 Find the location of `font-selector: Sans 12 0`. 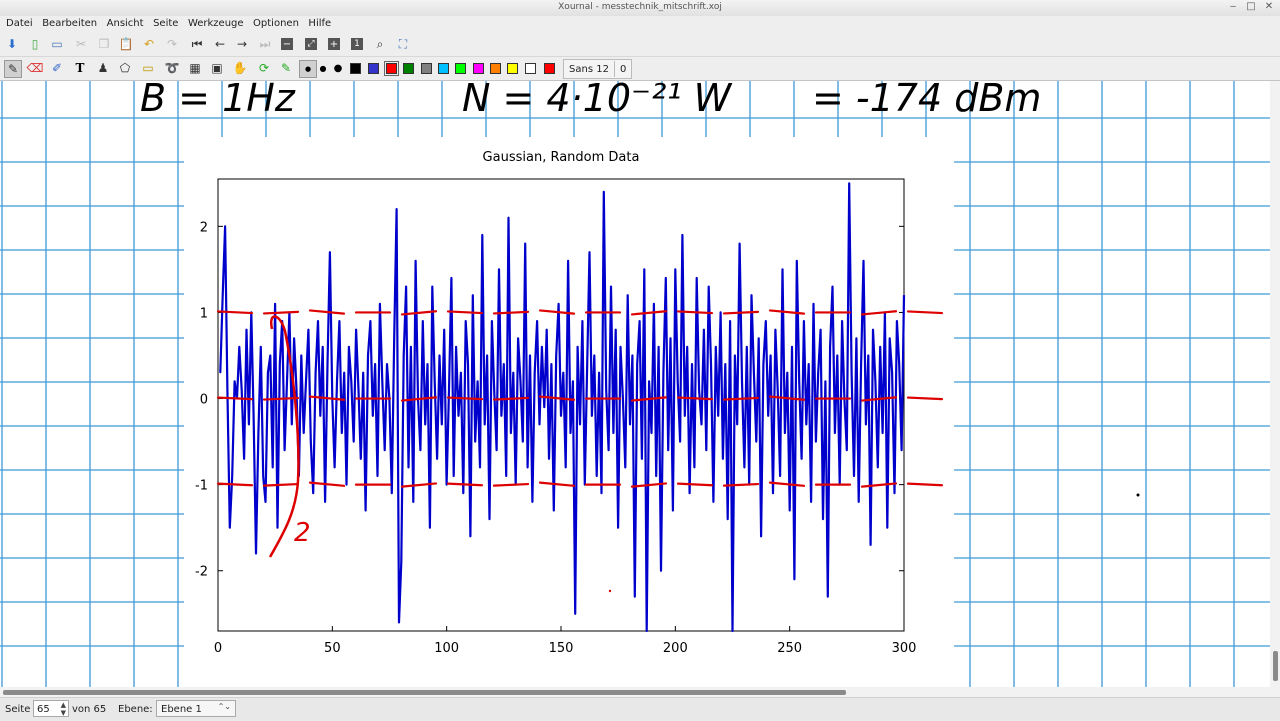

font-selector: Sans 12 0 is located at coordinates (598, 69).